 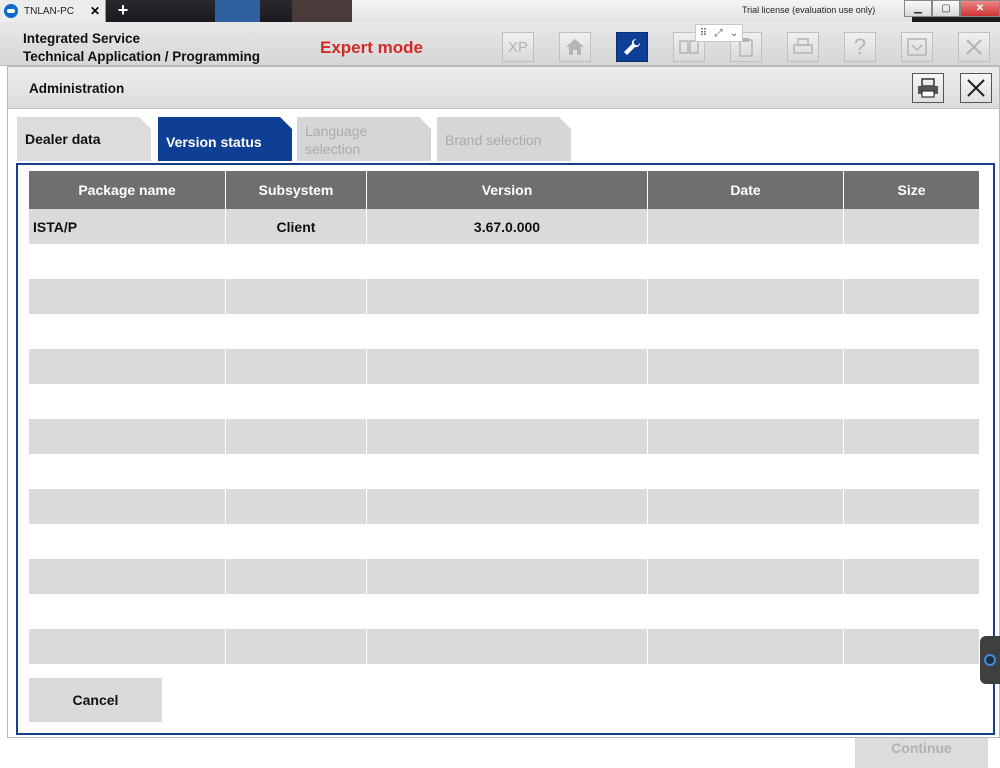 What do you see at coordinates (493, 140) in the screenshot?
I see `tab-label: Brand selection` at bounding box center [493, 140].